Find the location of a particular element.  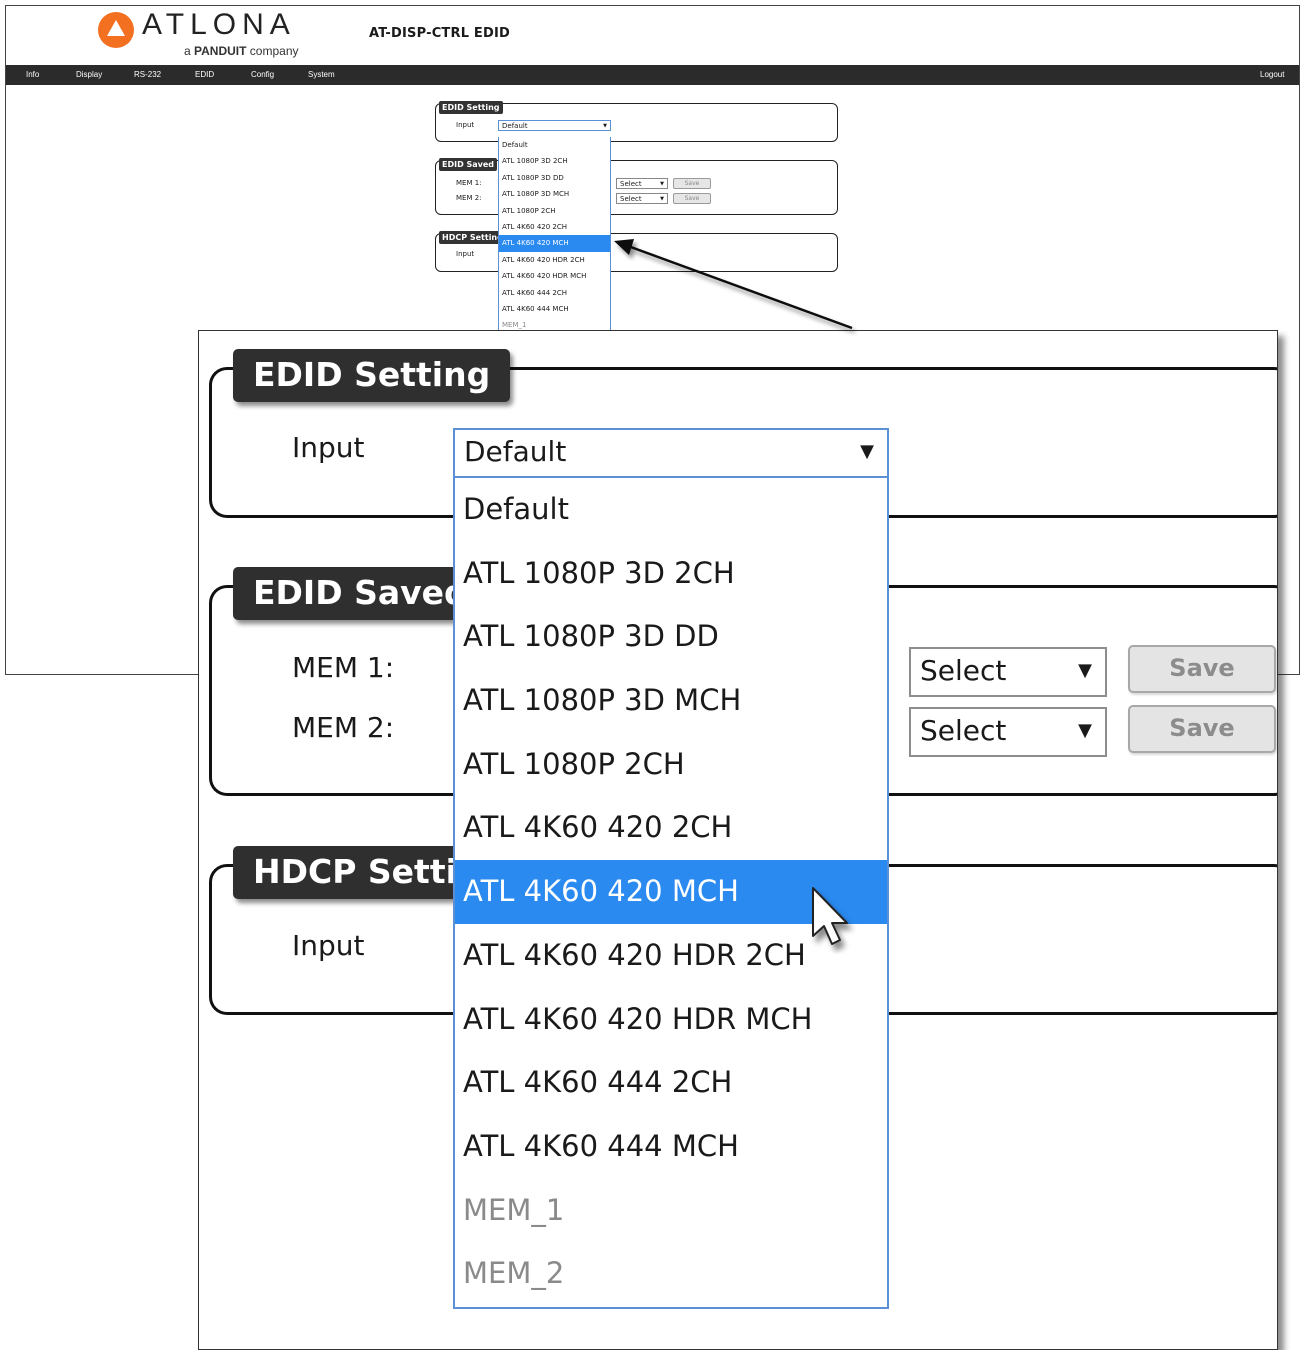

dropdown-option: ATL 4K60 444 2CH is located at coordinates (554, 293).